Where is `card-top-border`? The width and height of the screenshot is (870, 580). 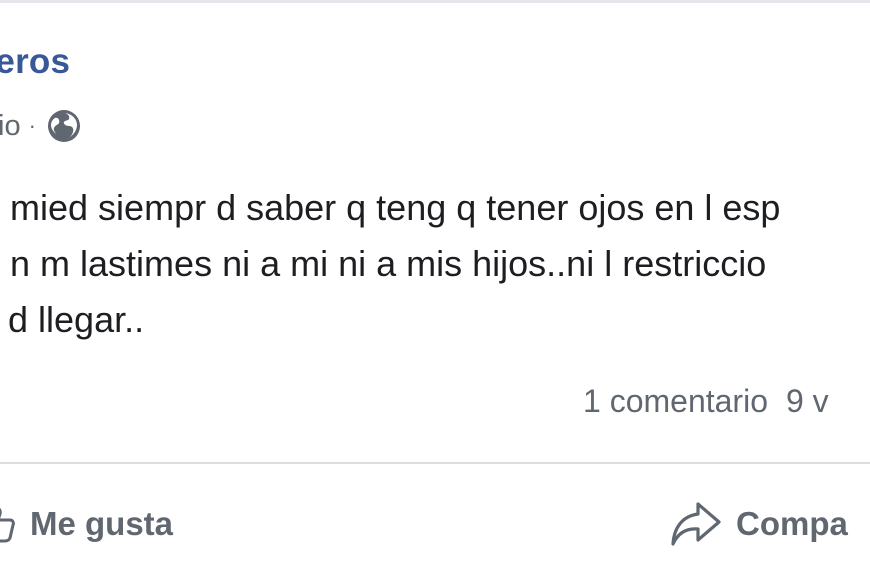
card-top-border is located at coordinates (435, 1).